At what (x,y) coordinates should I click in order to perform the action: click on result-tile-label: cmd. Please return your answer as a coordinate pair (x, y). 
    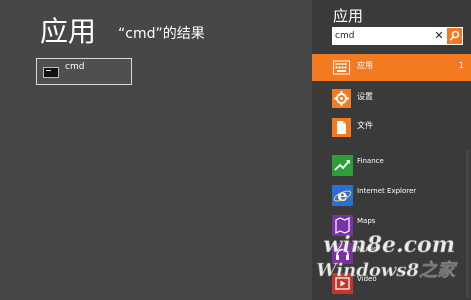
    Looking at the image, I should click on (75, 67).